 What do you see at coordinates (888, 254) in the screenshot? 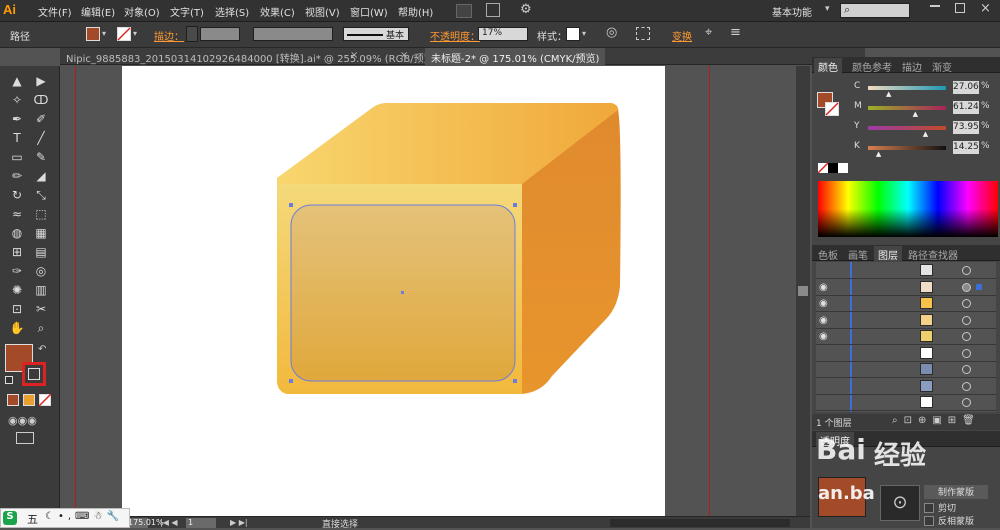
I see `tab-layers-panel: 图层` at bounding box center [888, 254].